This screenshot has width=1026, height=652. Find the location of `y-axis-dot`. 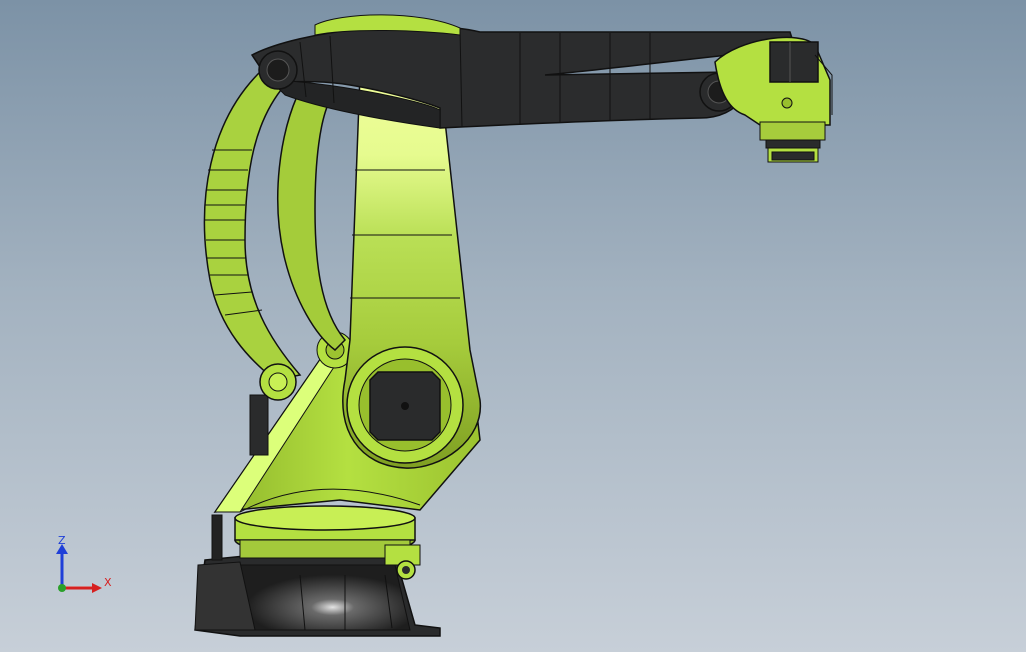

y-axis-dot is located at coordinates (62, 588).